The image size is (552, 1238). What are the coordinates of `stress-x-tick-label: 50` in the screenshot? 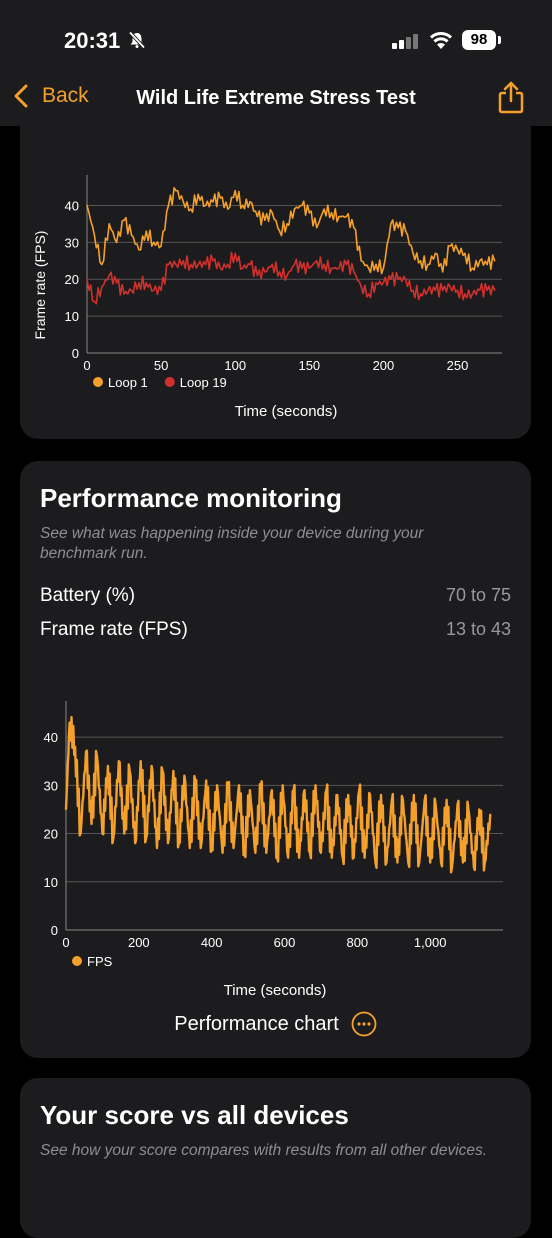 It's located at (161, 365).